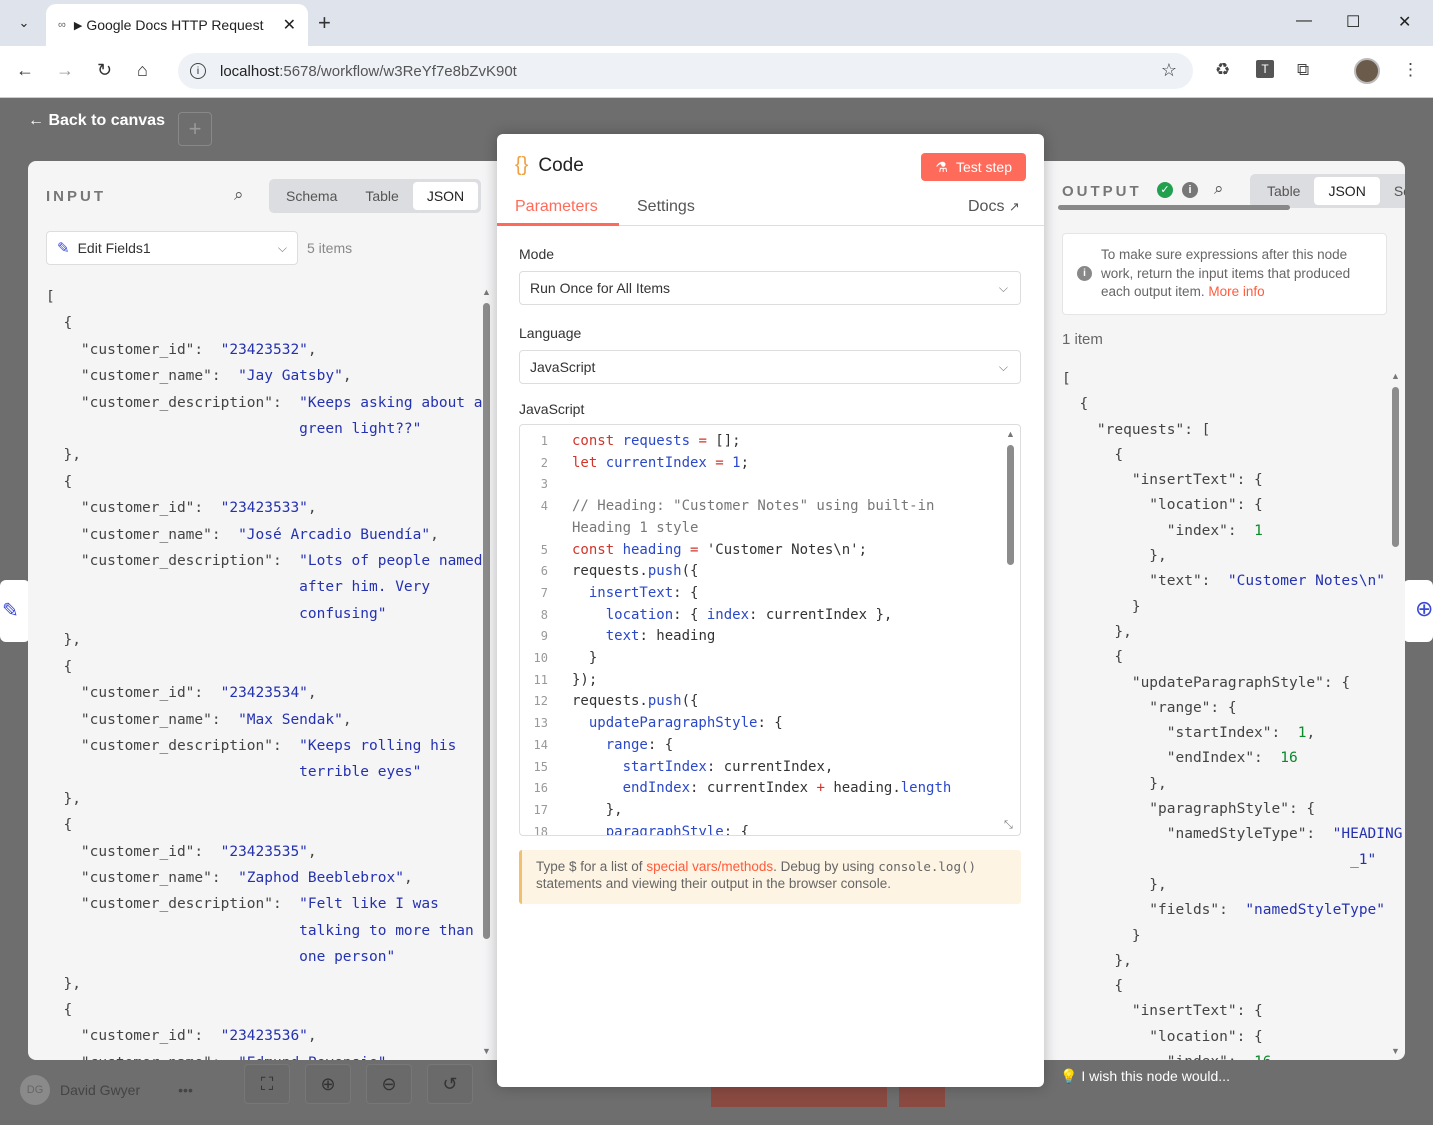 The image size is (1433, 1125). Describe the element at coordinates (25, 70) in the screenshot. I see `back-arrow-icon: ←` at that location.